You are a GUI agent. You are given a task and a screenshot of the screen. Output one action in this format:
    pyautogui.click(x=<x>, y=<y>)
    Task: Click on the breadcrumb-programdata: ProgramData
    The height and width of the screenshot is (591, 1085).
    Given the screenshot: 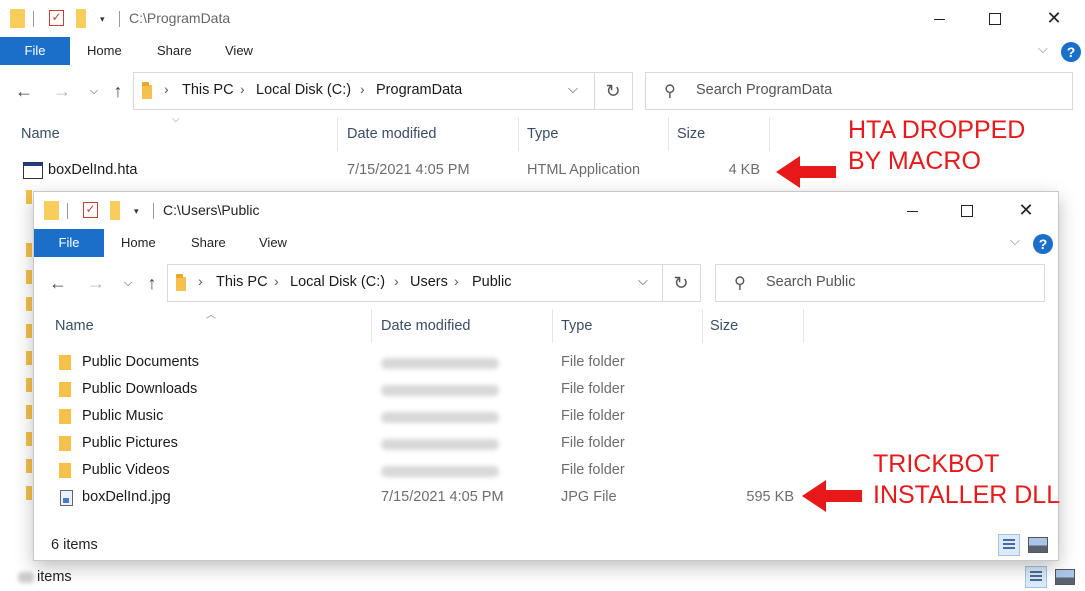 What is the action you would take?
    pyautogui.click(x=419, y=90)
    